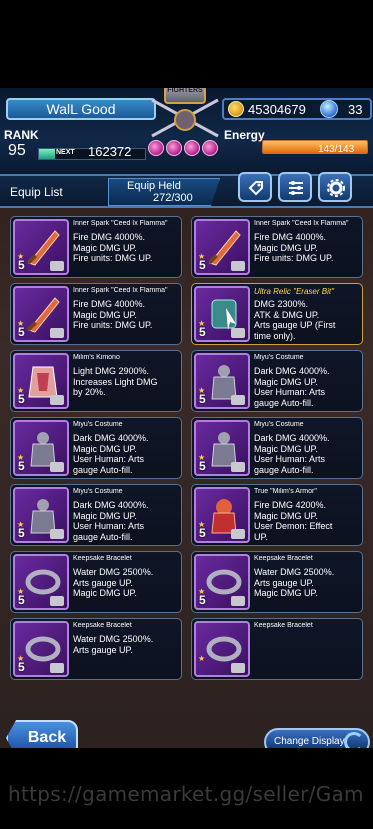  I want to click on watermark: https://gamemarket.gg/seller/Gam, so click(186, 794).